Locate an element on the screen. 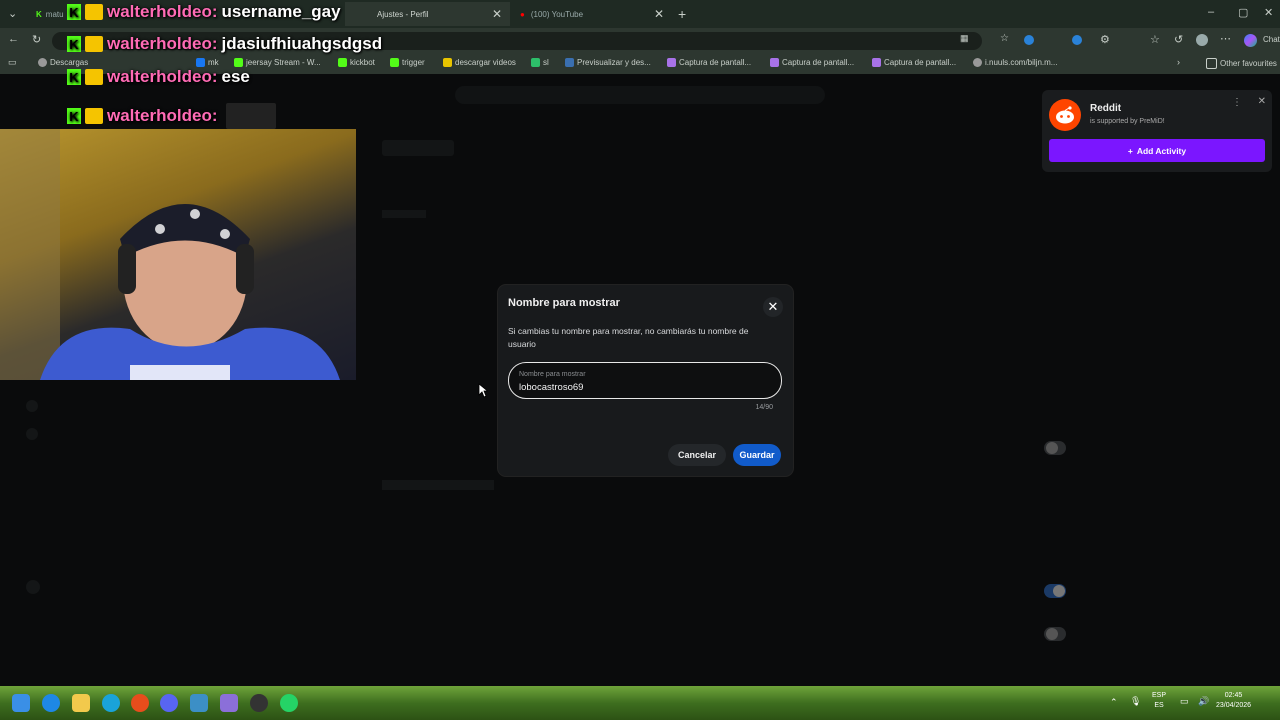 This screenshot has width=1280, height=720. chat-emote-image is located at coordinates (250, 116).